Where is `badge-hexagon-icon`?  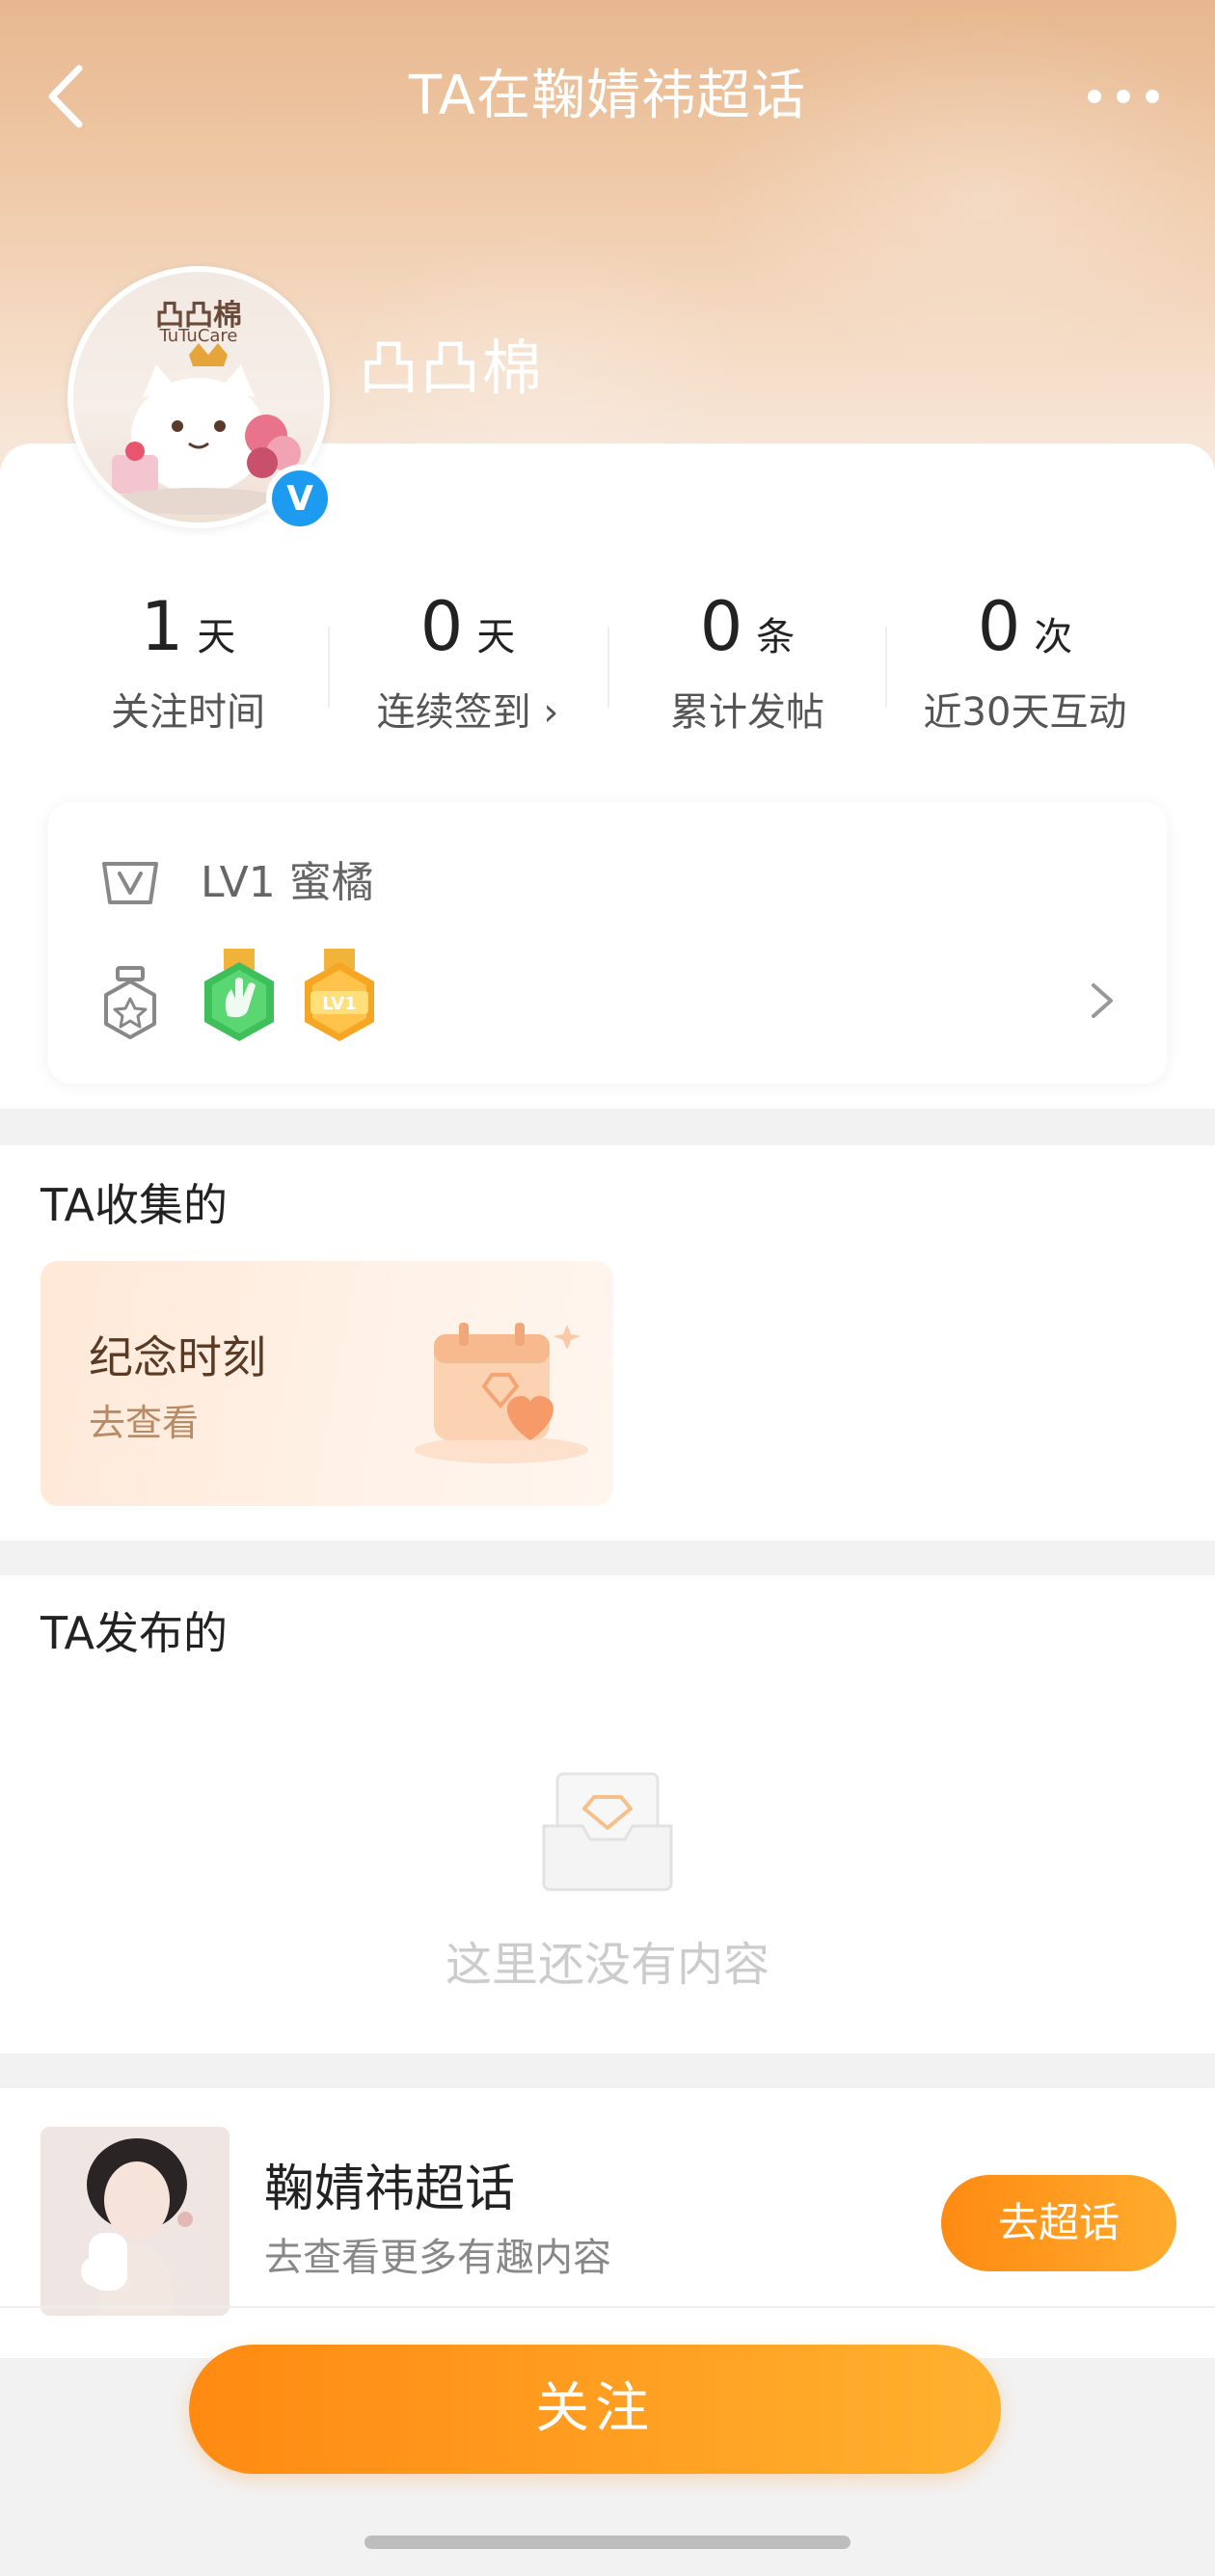
badge-hexagon-icon is located at coordinates (130, 1003).